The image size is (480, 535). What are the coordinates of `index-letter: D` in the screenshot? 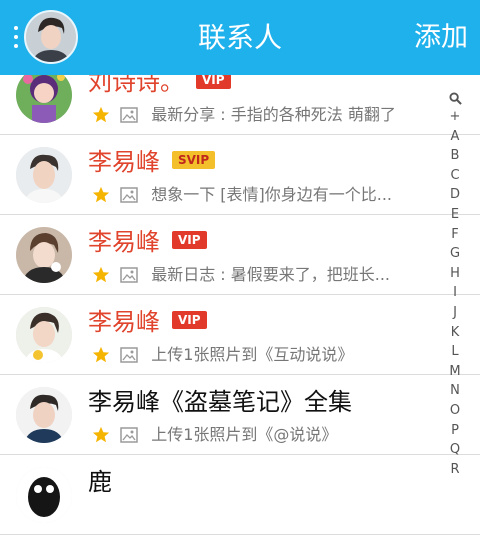 It's located at (455, 195).